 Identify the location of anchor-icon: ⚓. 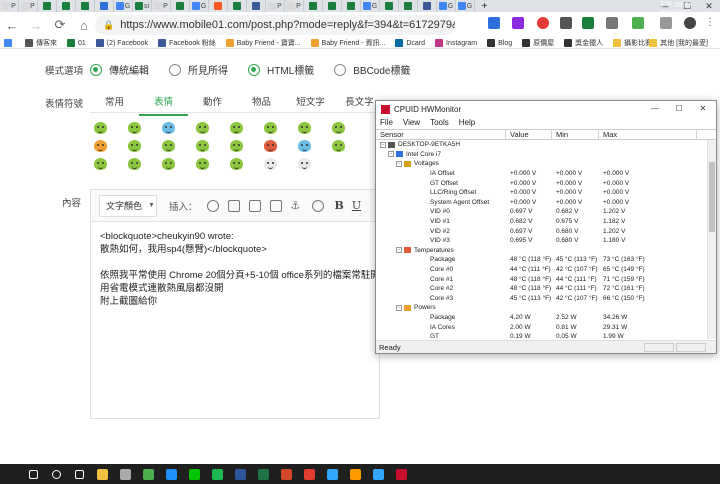
(297, 206).